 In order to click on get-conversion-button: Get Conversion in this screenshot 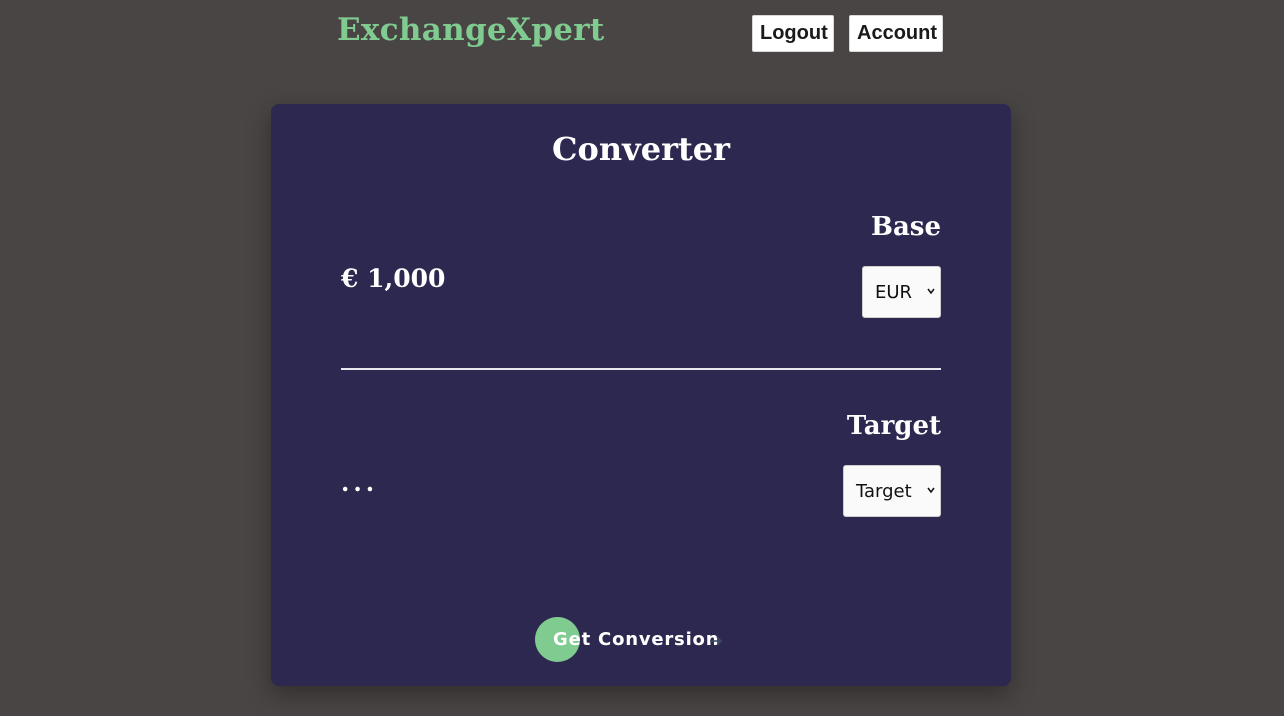, I will do `click(635, 640)`.